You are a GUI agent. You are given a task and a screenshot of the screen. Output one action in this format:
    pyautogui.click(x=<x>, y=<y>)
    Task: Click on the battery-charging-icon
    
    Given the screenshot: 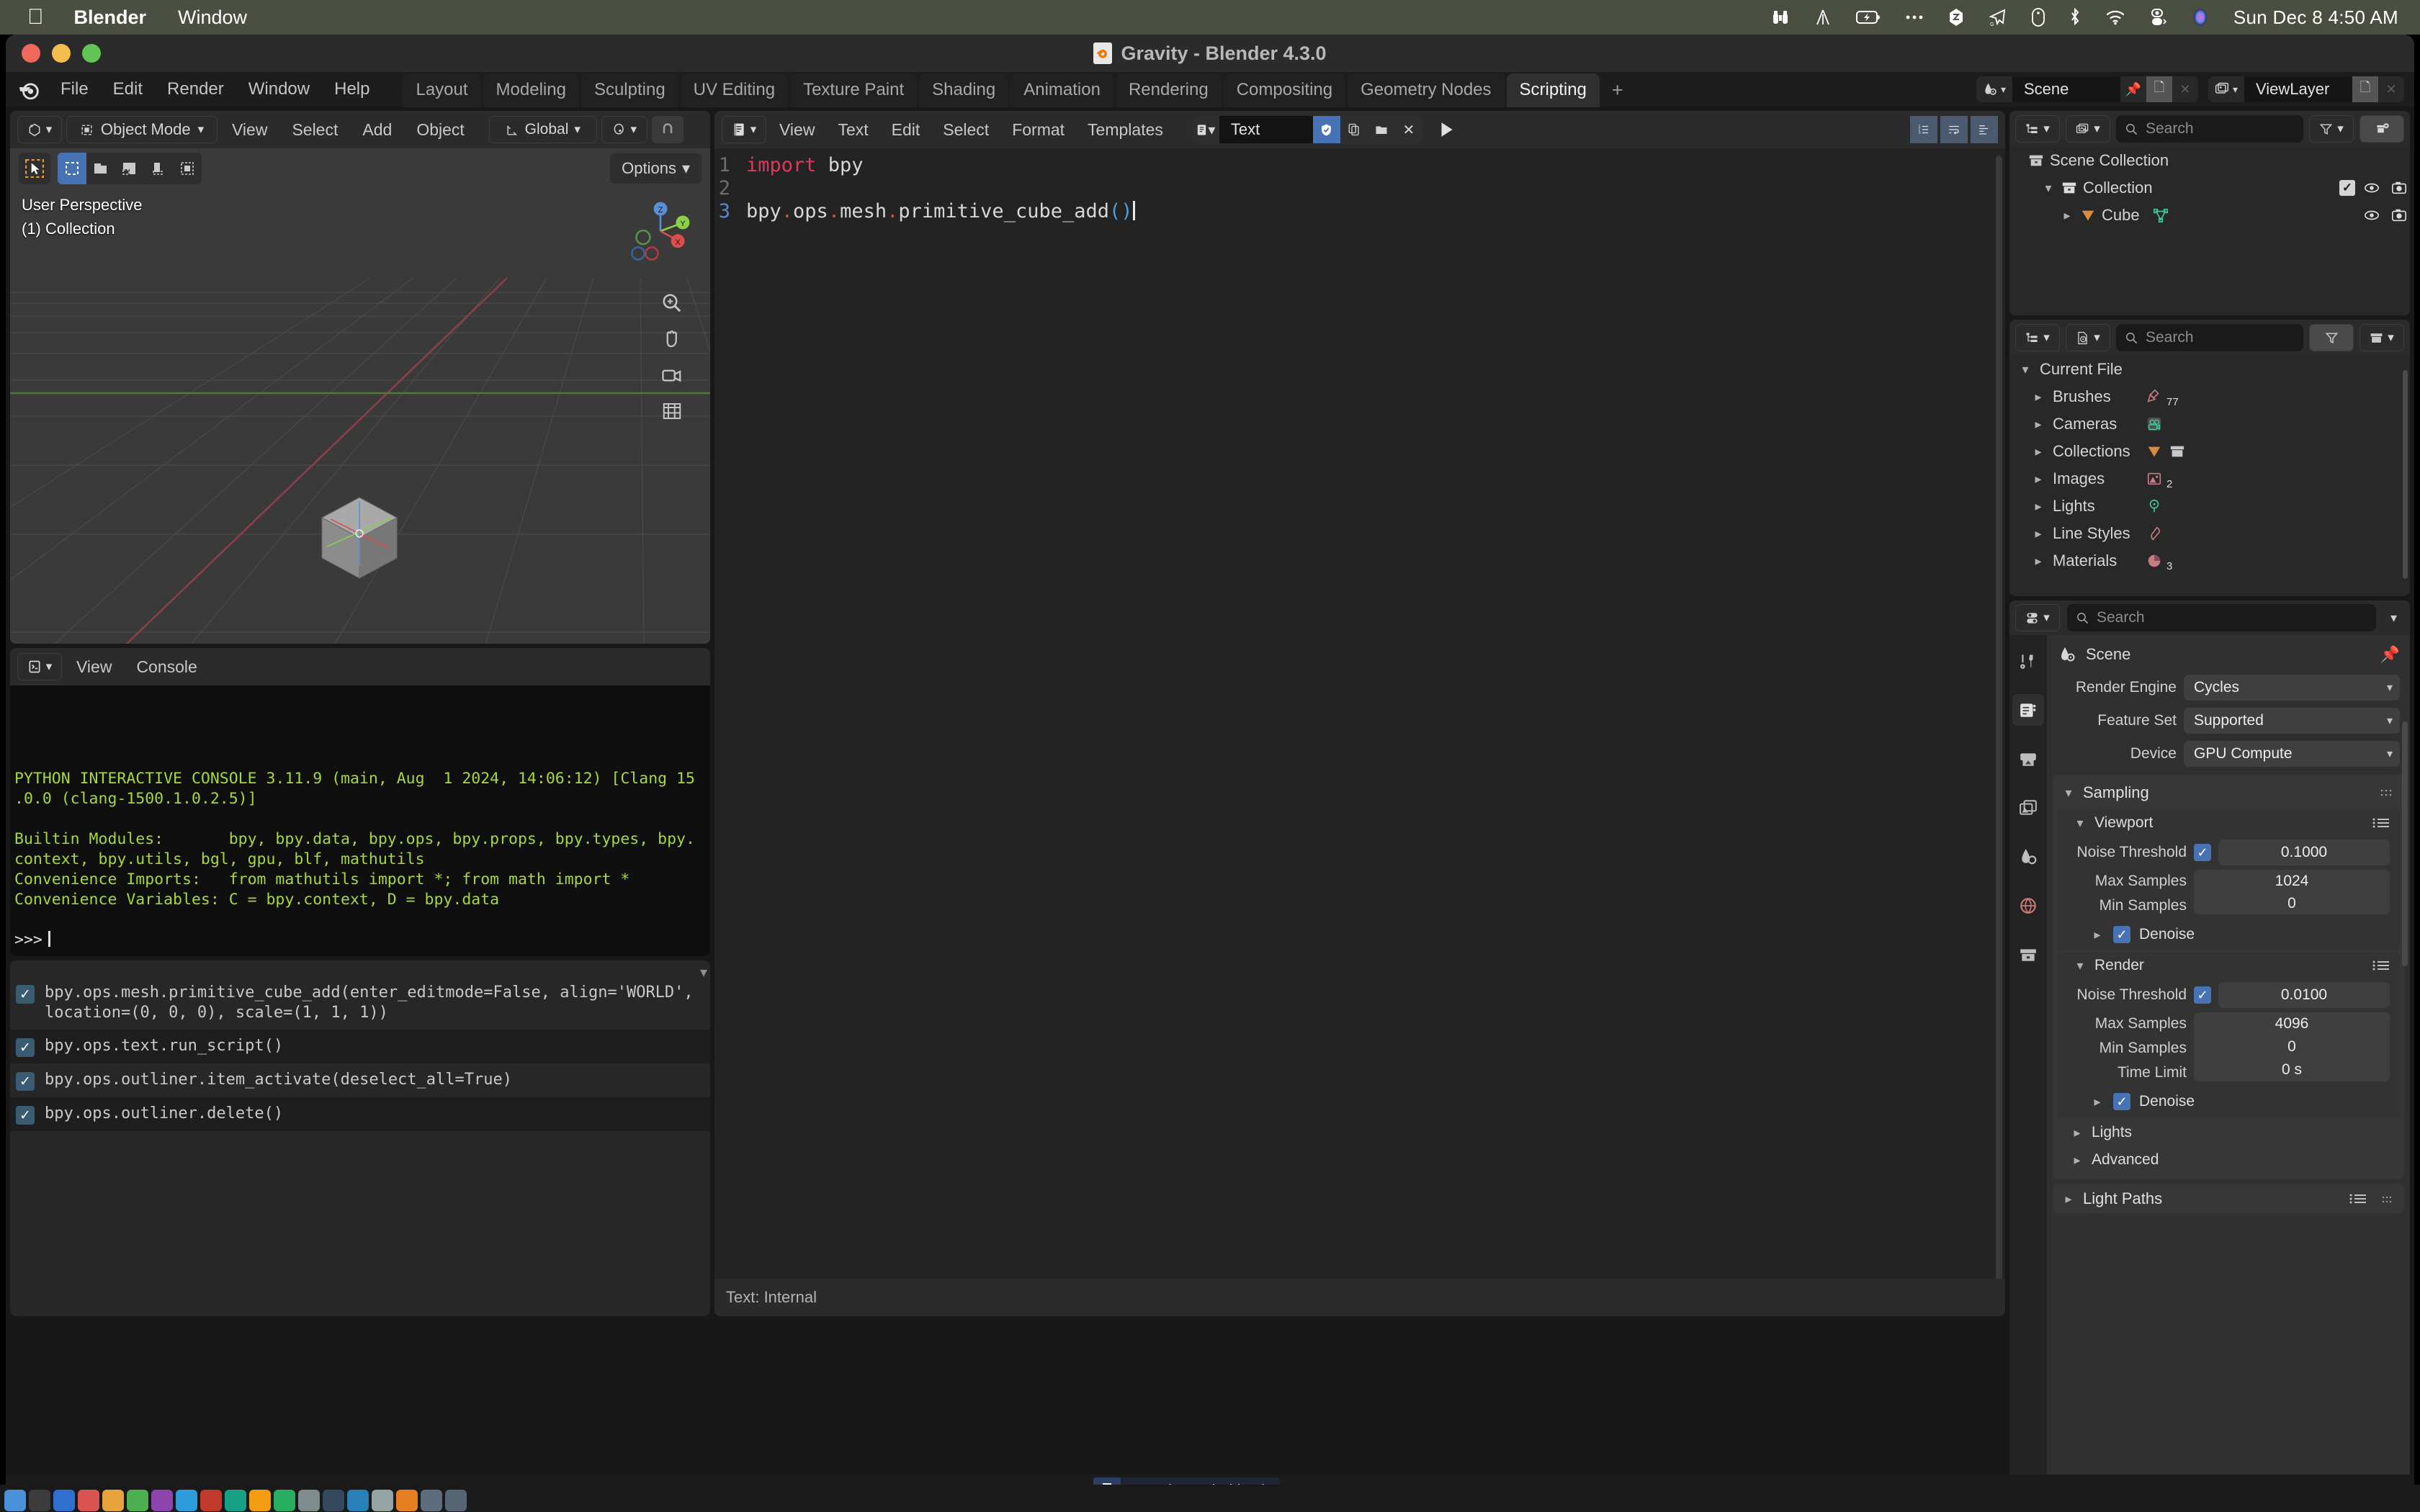 What is the action you would take?
    pyautogui.click(x=1868, y=17)
    